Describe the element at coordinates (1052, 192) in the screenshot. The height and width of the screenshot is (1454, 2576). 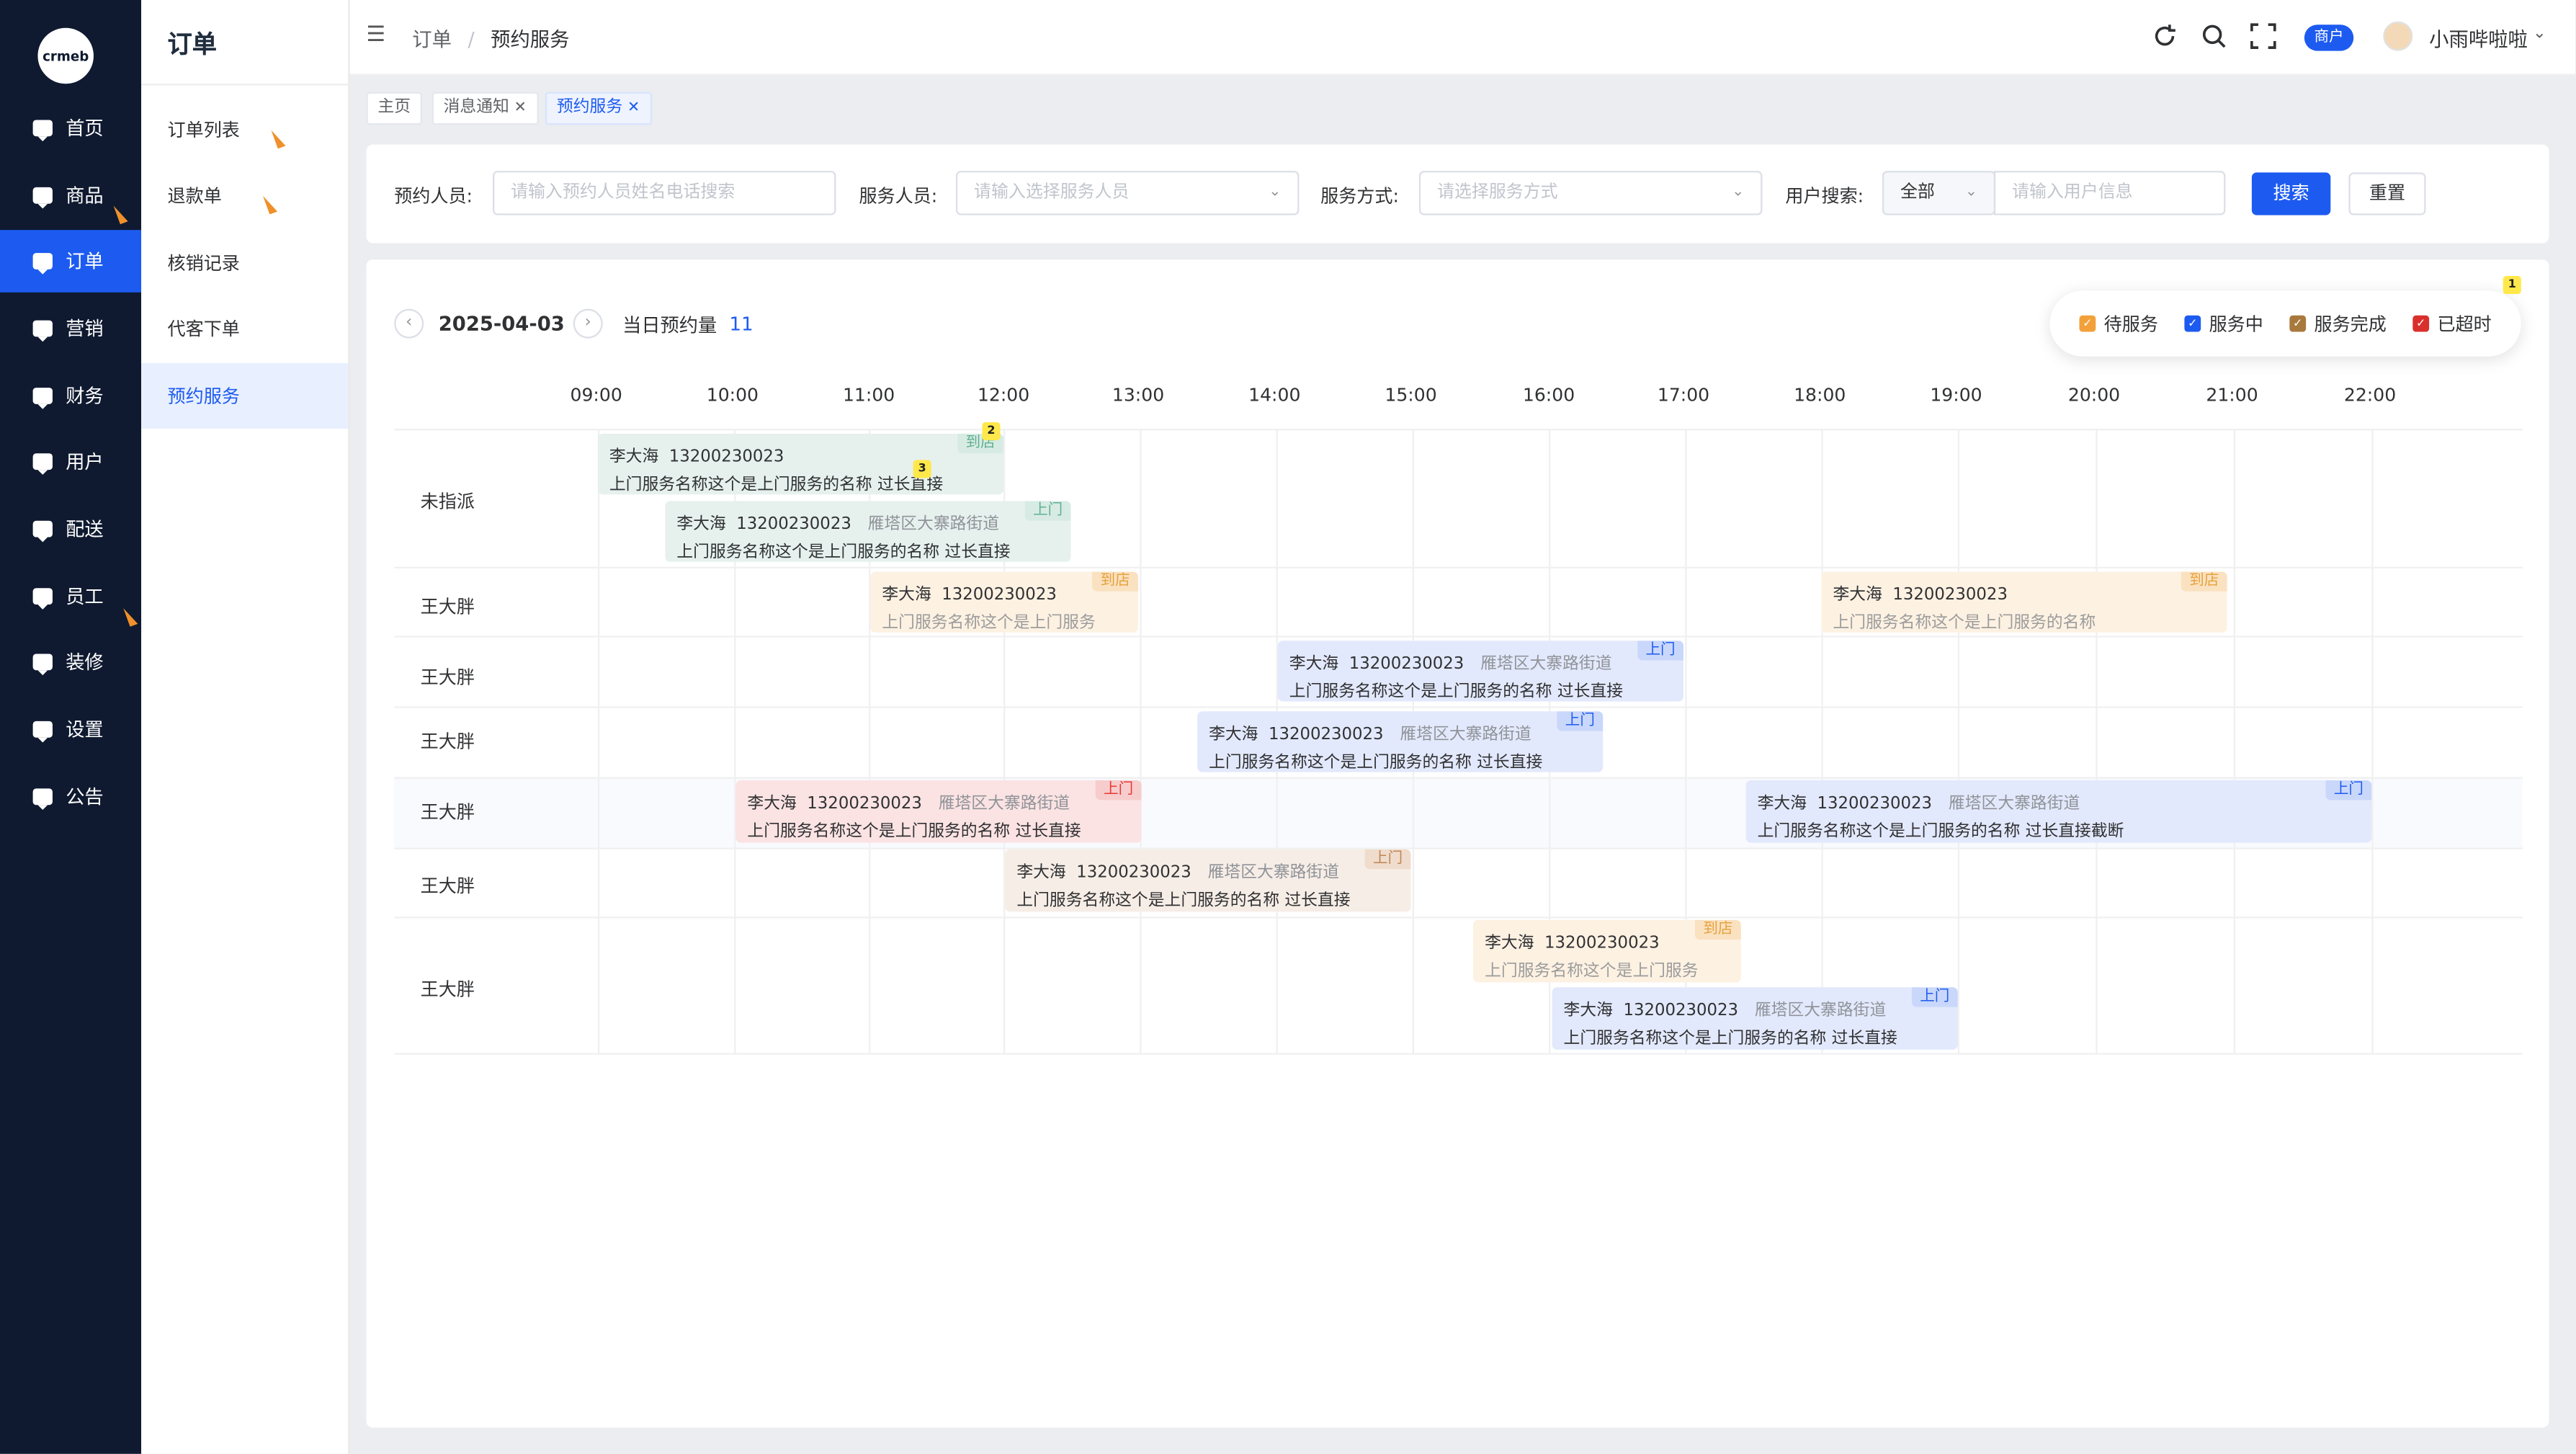
I see `staff-placeholder: 请输入选择服务人员` at that location.